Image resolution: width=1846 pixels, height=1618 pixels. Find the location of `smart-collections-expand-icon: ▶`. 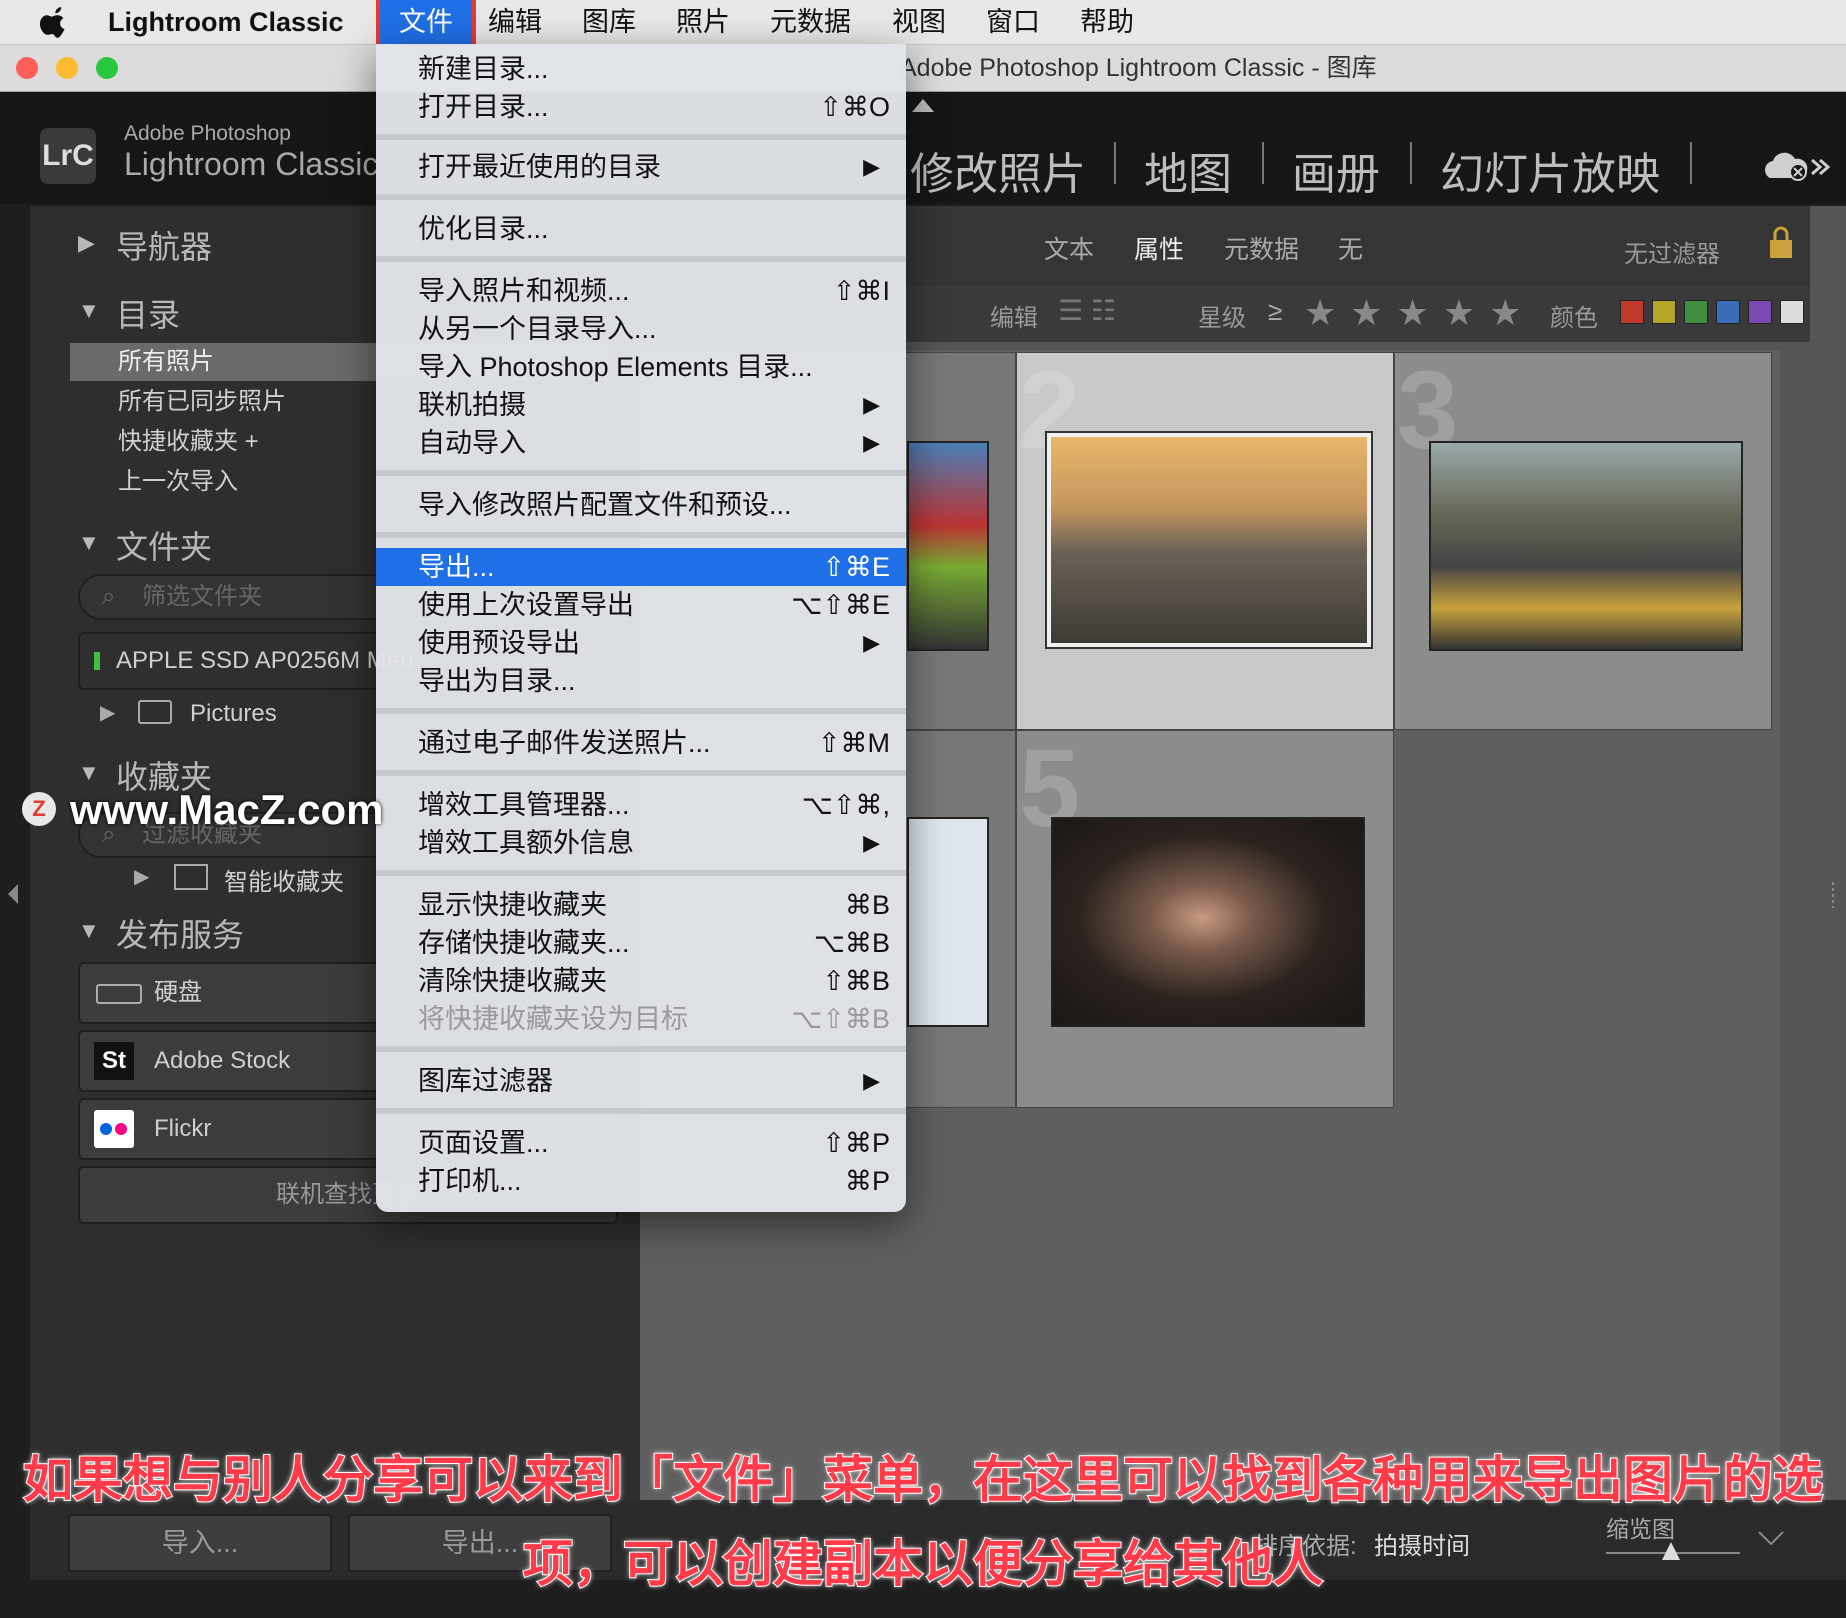

smart-collections-expand-icon: ▶ is located at coordinates (141, 876).